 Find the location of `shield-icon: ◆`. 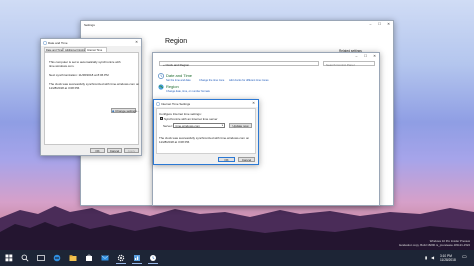

shield-icon: ◆ is located at coordinates (113, 110).